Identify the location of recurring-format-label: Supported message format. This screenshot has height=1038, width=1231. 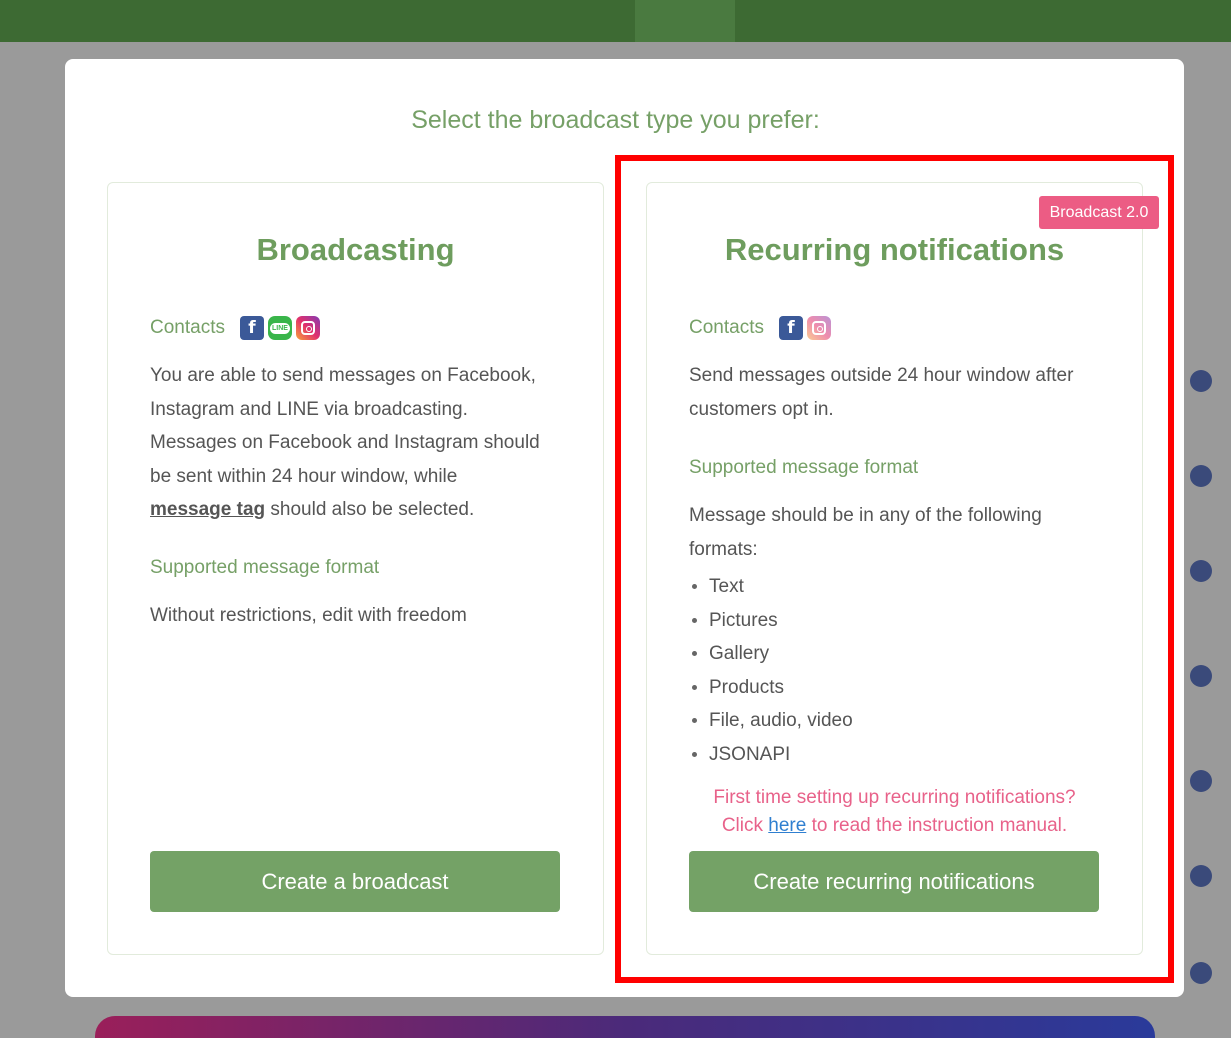
(804, 467).